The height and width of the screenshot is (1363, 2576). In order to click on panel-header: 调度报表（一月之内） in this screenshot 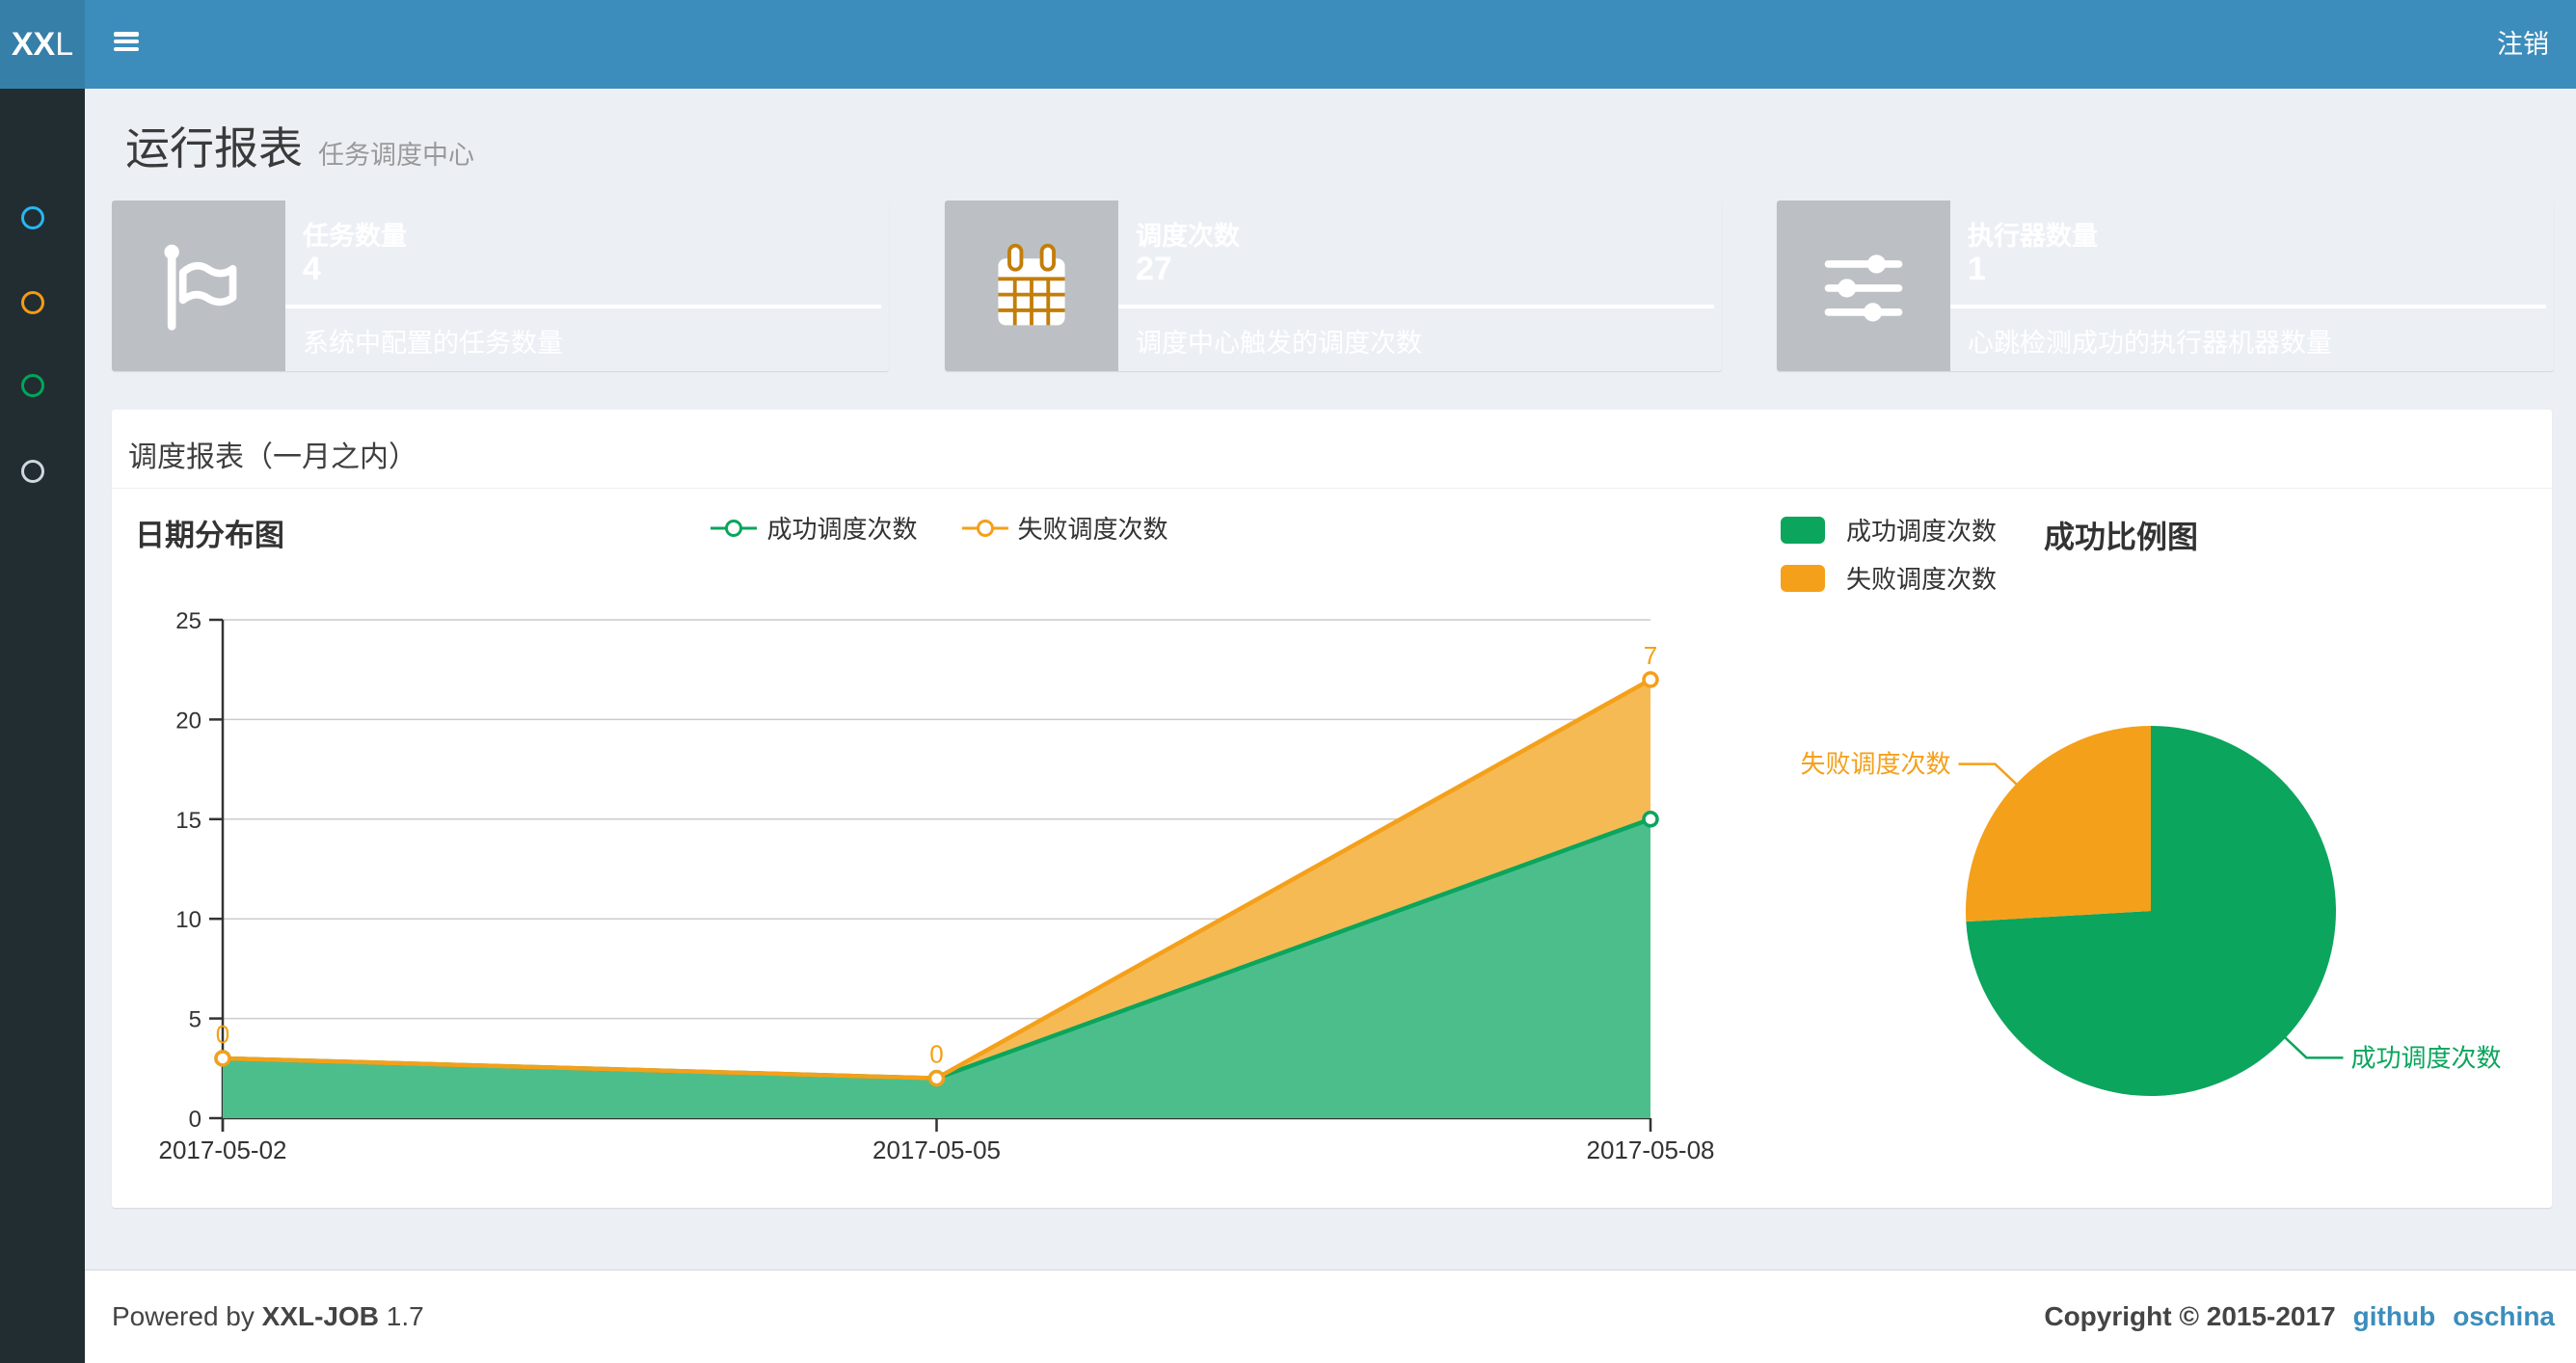, I will do `click(1332, 449)`.